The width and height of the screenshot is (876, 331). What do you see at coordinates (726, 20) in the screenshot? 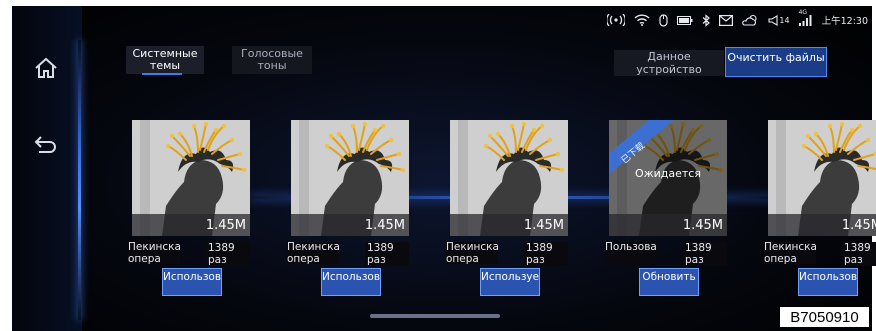
I see `message-icon` at bounding box center [726, 20].